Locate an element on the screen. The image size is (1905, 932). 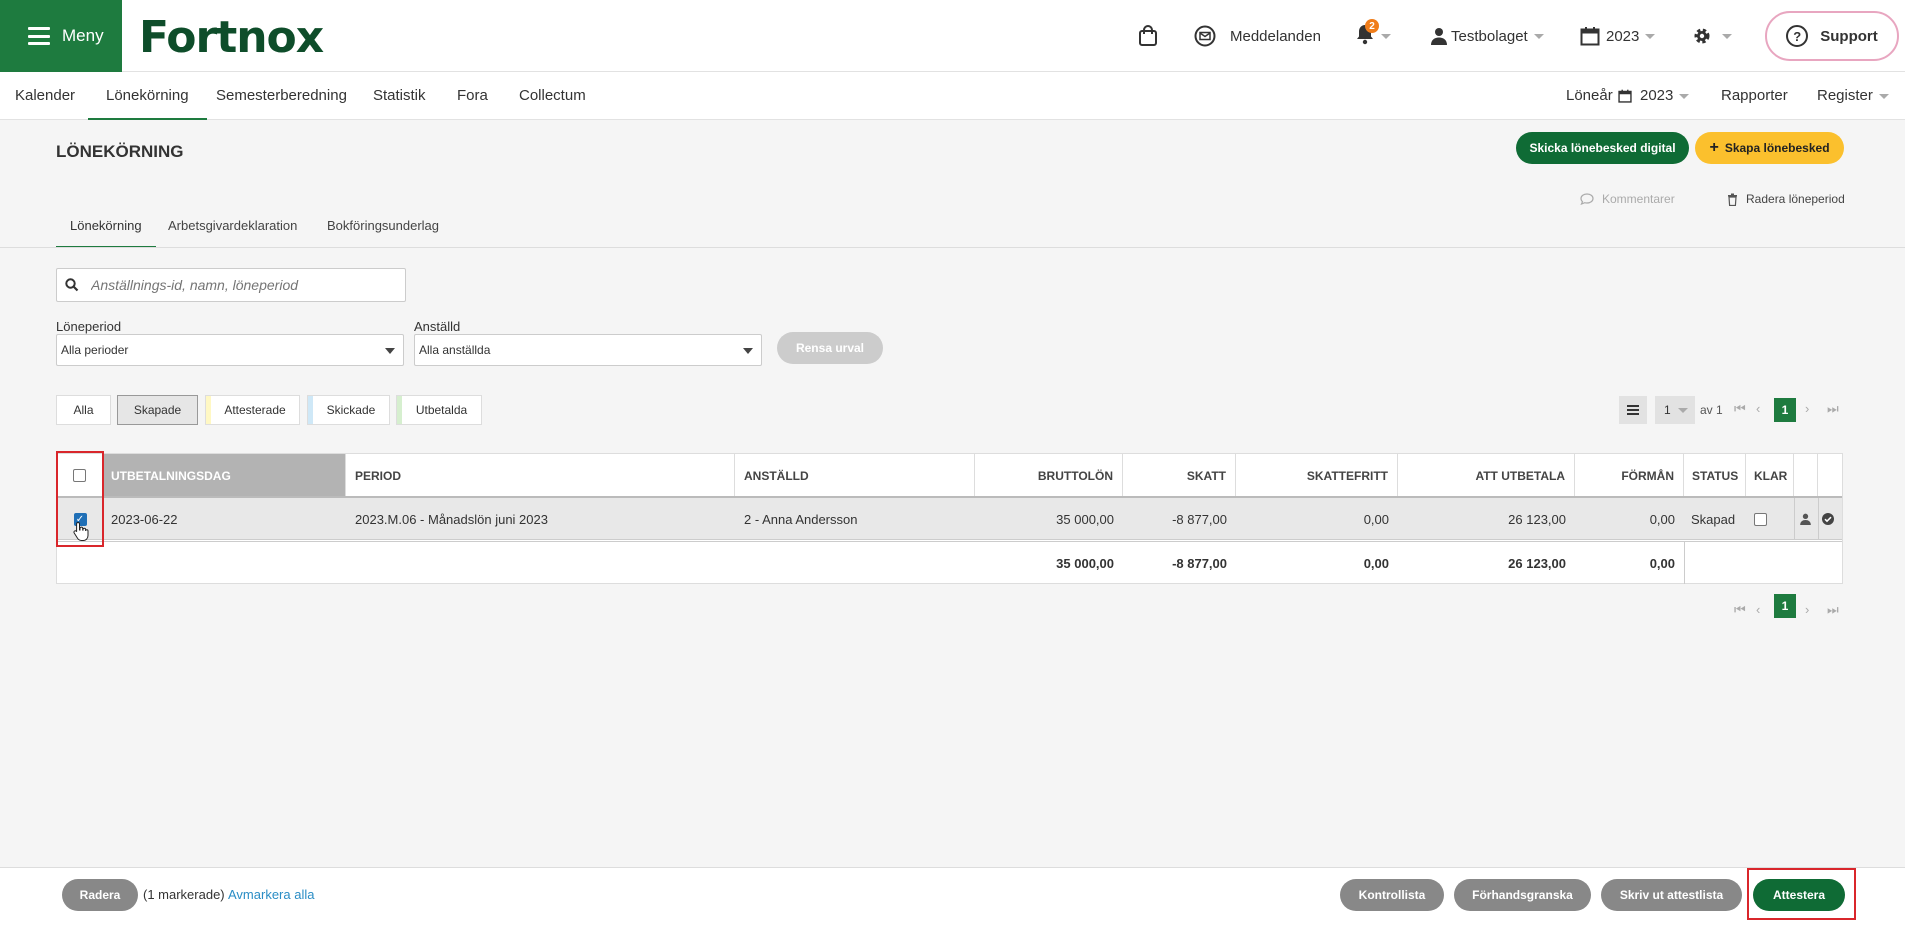
total-benefit: 0,00 is located at coordinates (1662, 563).